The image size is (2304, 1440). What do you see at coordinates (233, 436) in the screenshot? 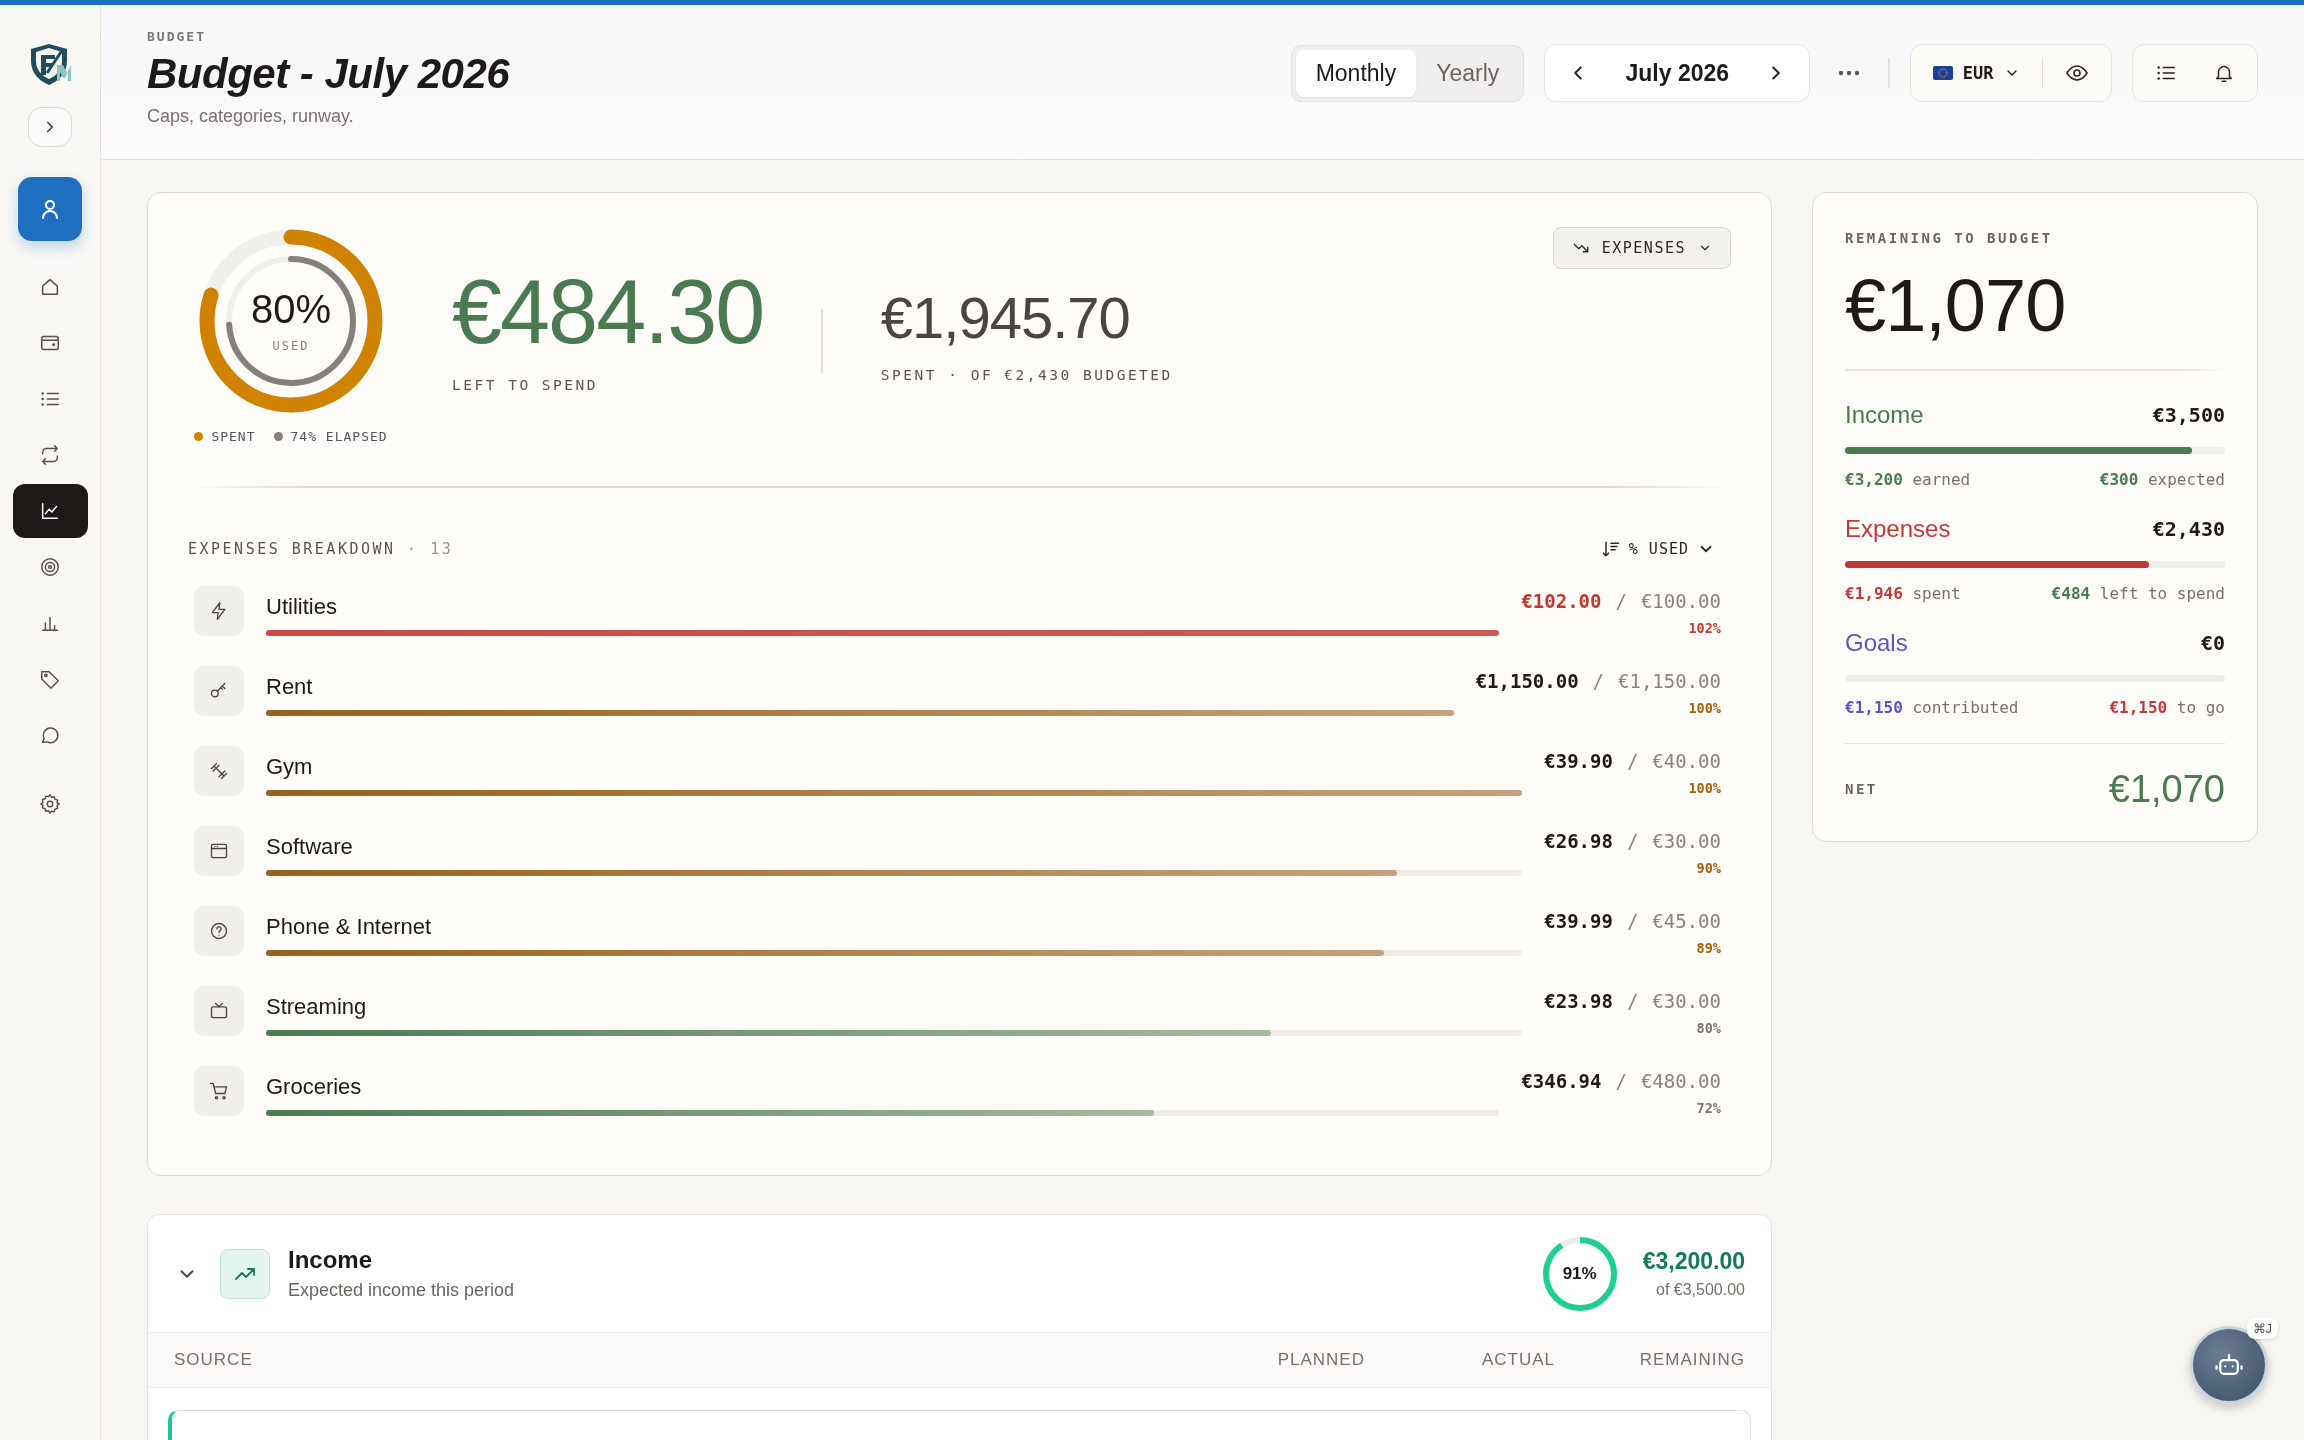
I see `legend-label: SPENT` at bounding box center [233, 436].